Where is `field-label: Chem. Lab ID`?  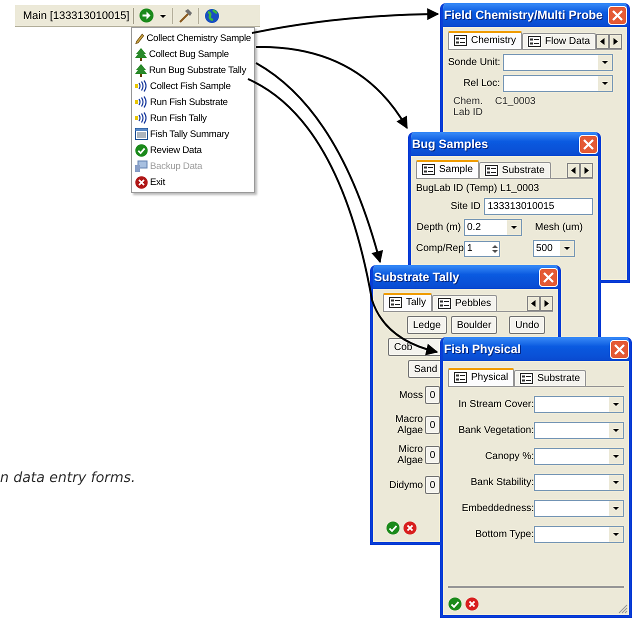 field-label: Chem. Lab ID is located at coordinates (468, 107).